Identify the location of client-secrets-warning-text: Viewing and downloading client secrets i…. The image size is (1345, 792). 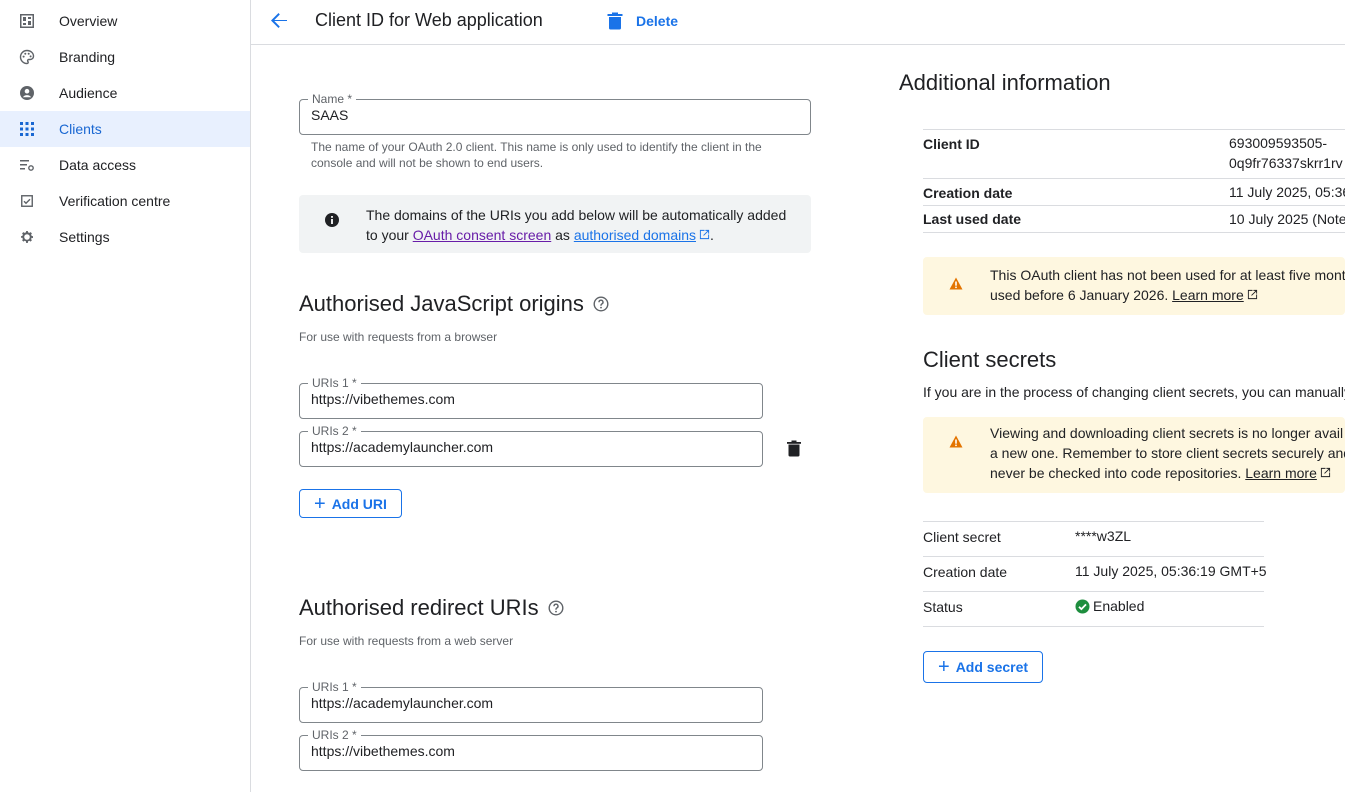
(1167, 453).